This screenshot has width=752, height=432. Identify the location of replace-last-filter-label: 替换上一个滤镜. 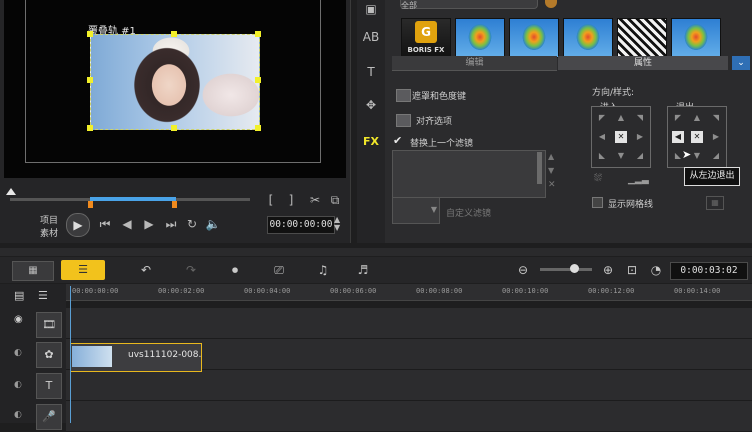
(441, 142).